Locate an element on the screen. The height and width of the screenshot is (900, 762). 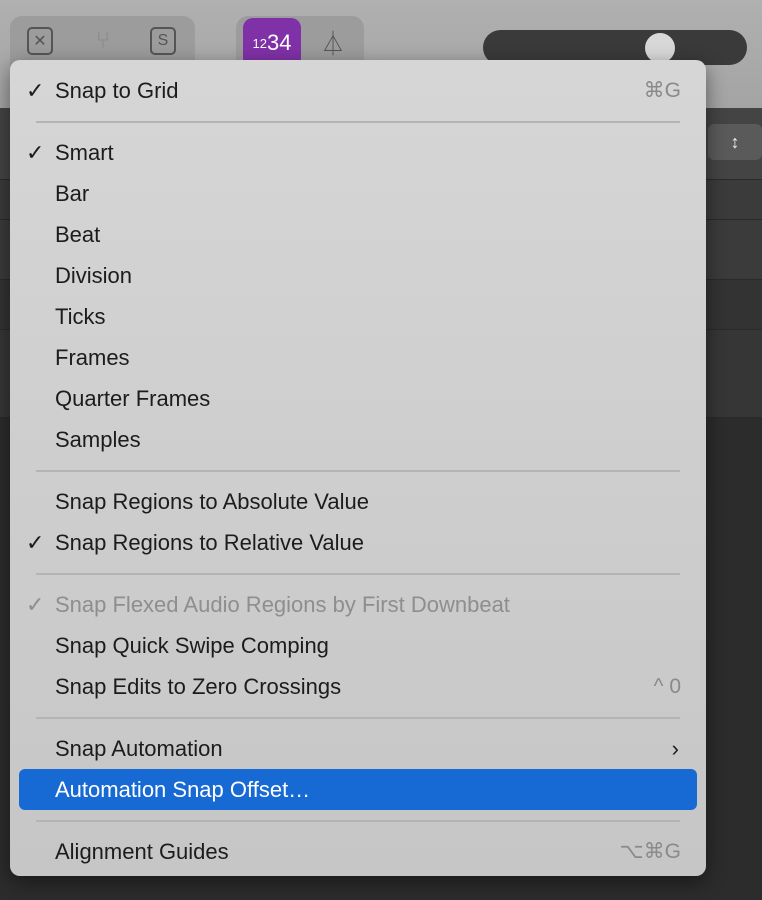
menu-item-label: Frames is located at coordinates (92, 357).